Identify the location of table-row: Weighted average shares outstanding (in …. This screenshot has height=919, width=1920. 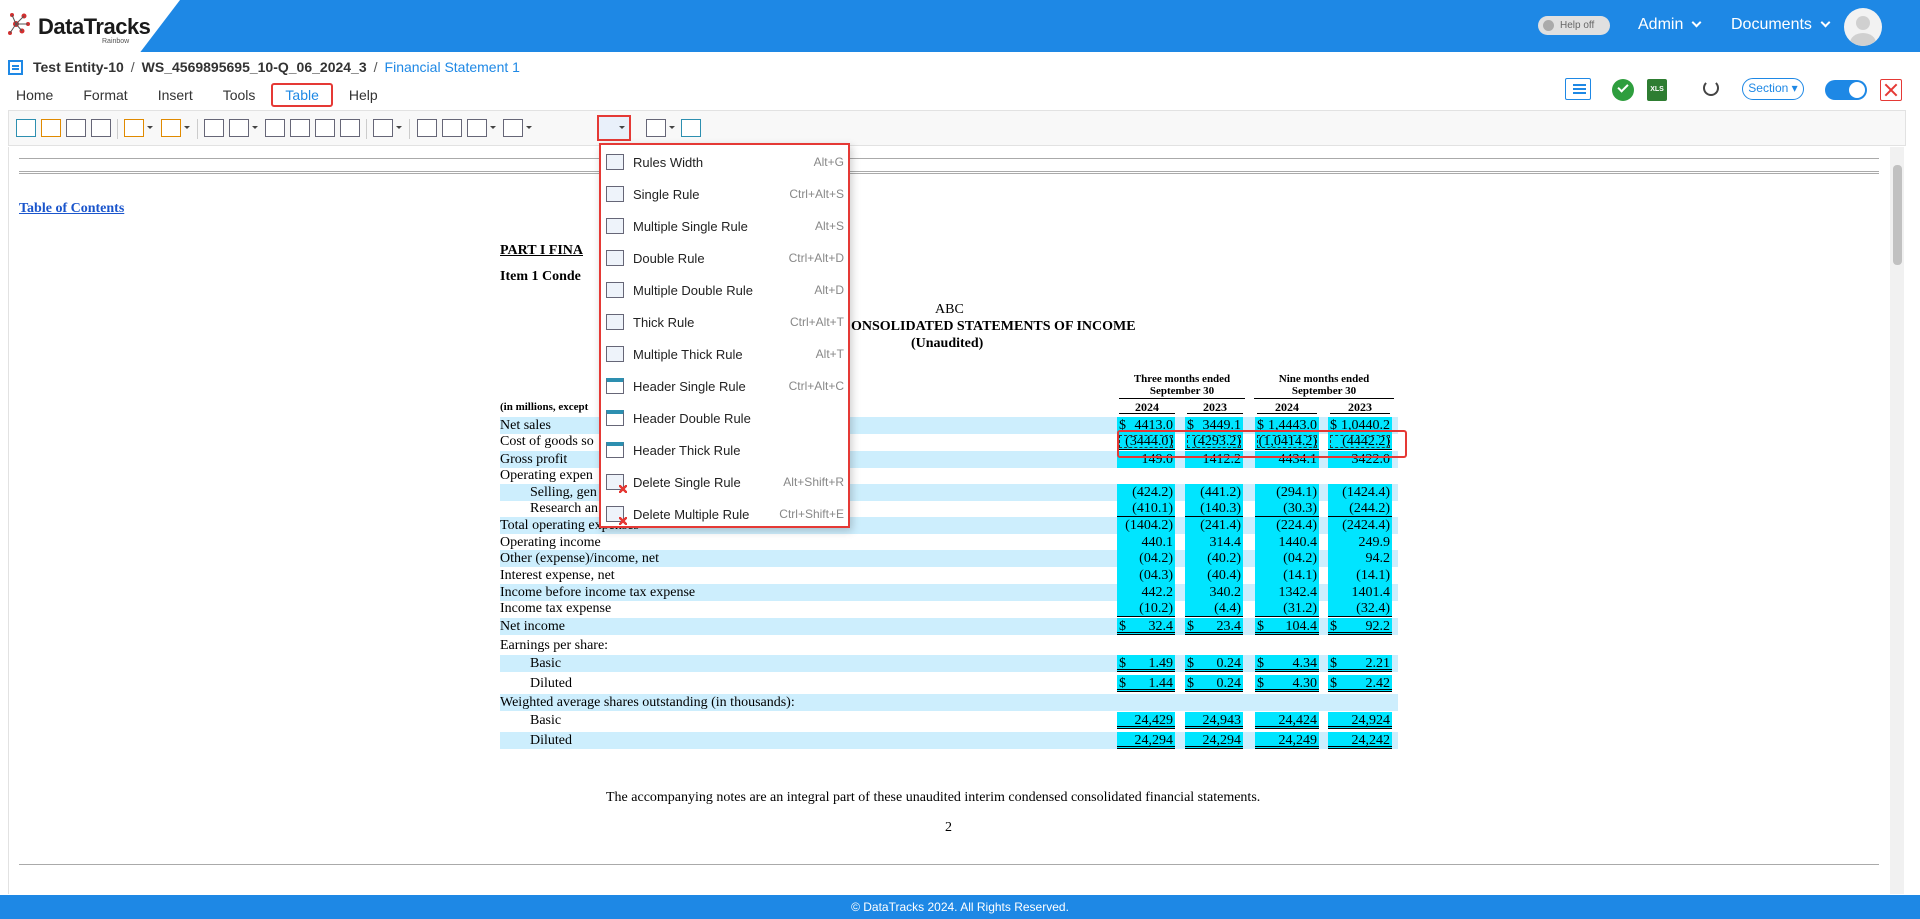
(949, 702).